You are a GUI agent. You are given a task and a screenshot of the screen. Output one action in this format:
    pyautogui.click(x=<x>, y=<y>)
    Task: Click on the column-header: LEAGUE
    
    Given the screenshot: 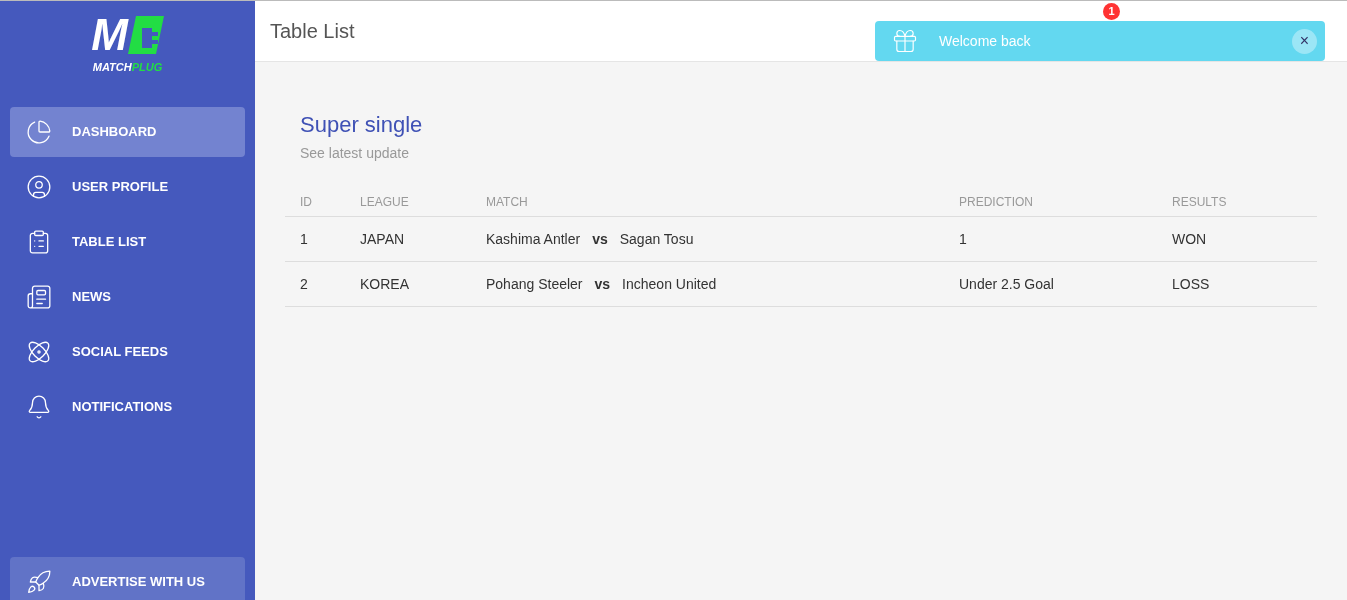 What is the action you would take?
    pyautogui.click(x=384, y=202)
    